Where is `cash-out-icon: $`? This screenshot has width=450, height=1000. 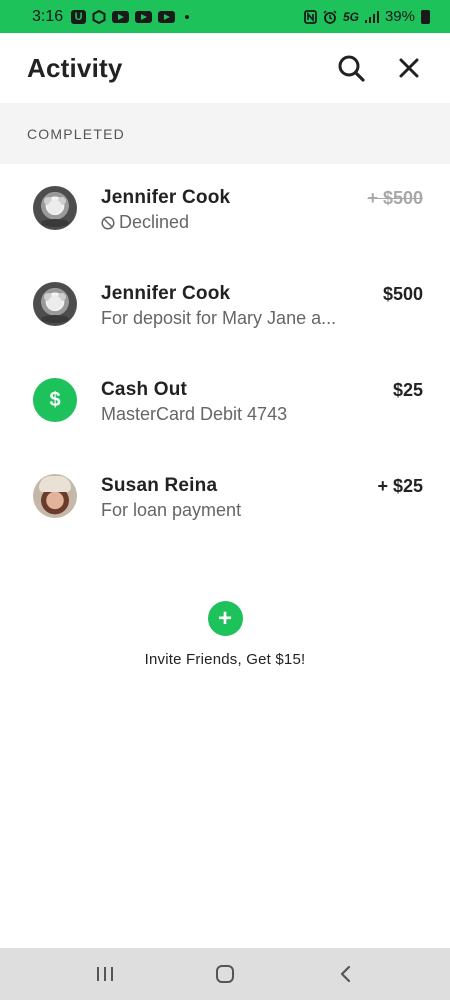 cash-out-icon: $ is located at coordinates (55, 400).